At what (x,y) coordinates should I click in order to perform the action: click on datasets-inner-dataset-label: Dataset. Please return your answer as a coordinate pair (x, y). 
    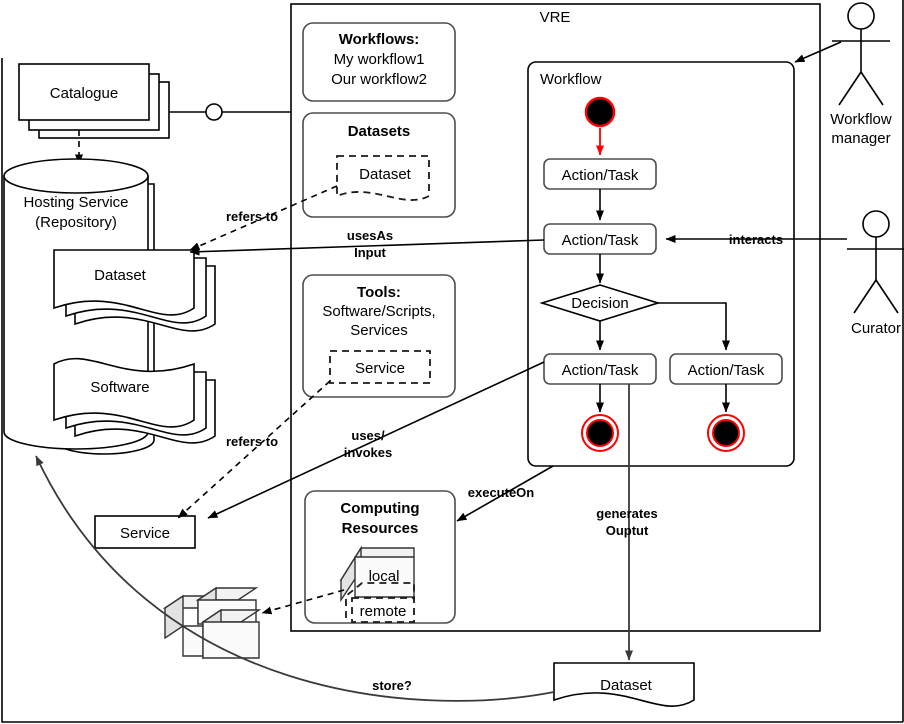
    Looking at the image, I should click on (385, 174).